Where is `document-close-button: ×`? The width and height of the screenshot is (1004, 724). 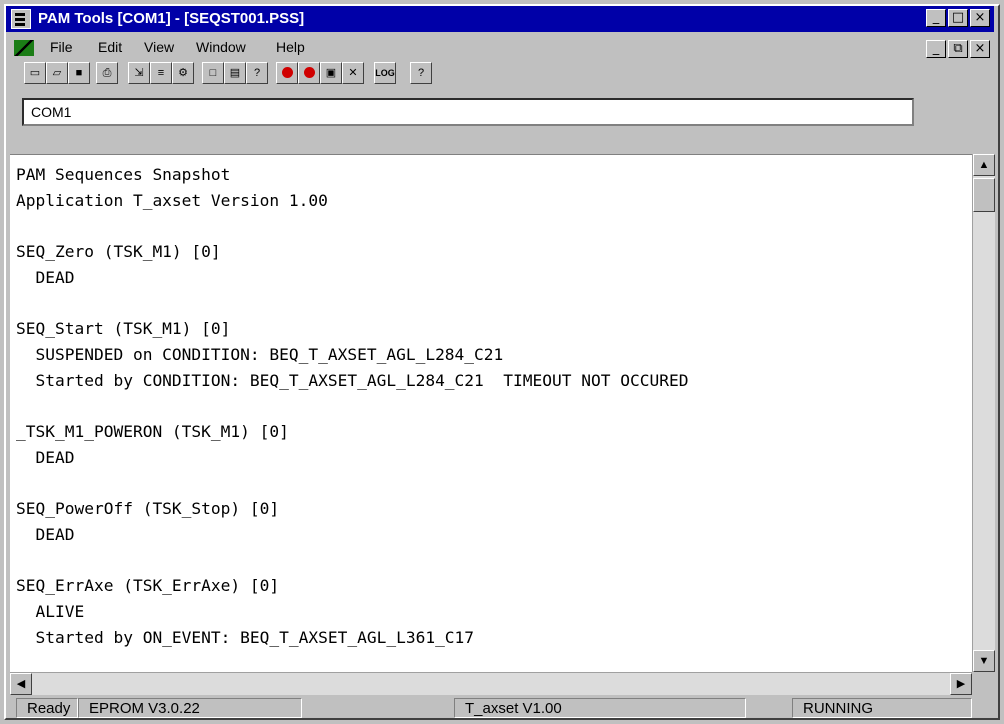
document-close-button: × is located at coordinates (980, 49).